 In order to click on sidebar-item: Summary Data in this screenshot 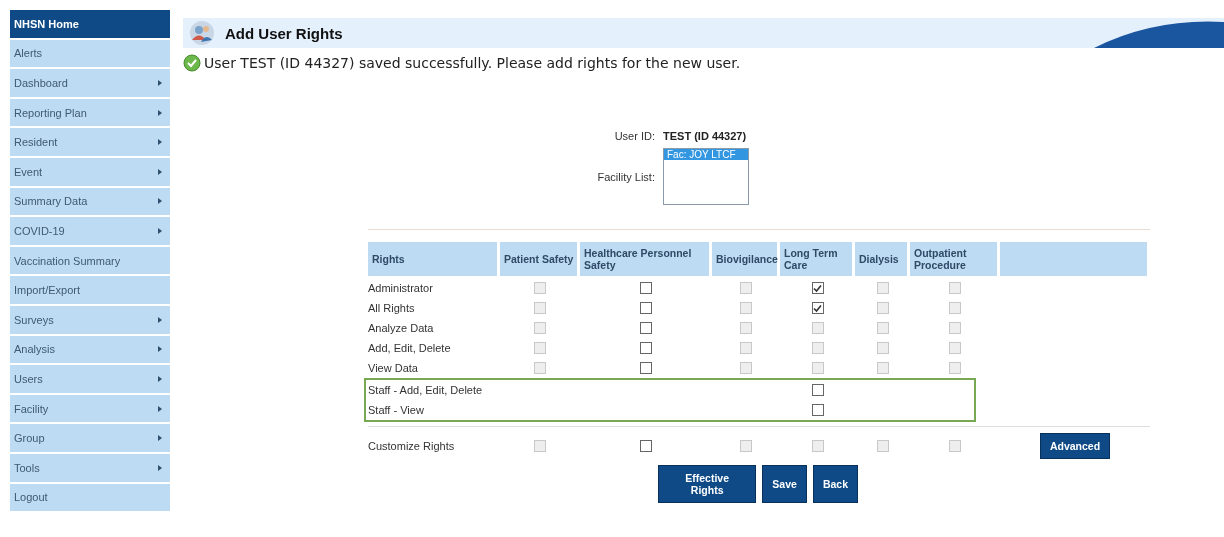, I will do `click(90, 201)`.